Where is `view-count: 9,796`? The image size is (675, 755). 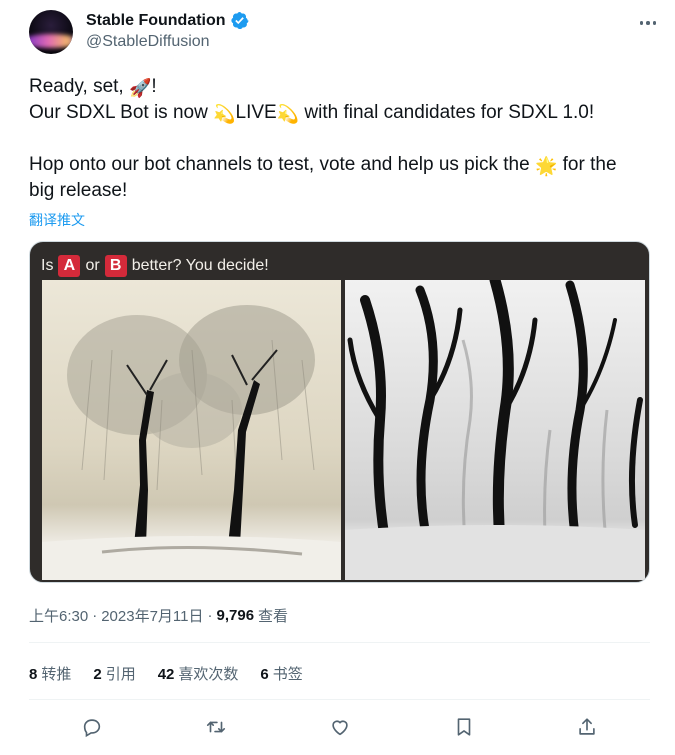
view-count: 9,796 is located at coordinates (235, 615).